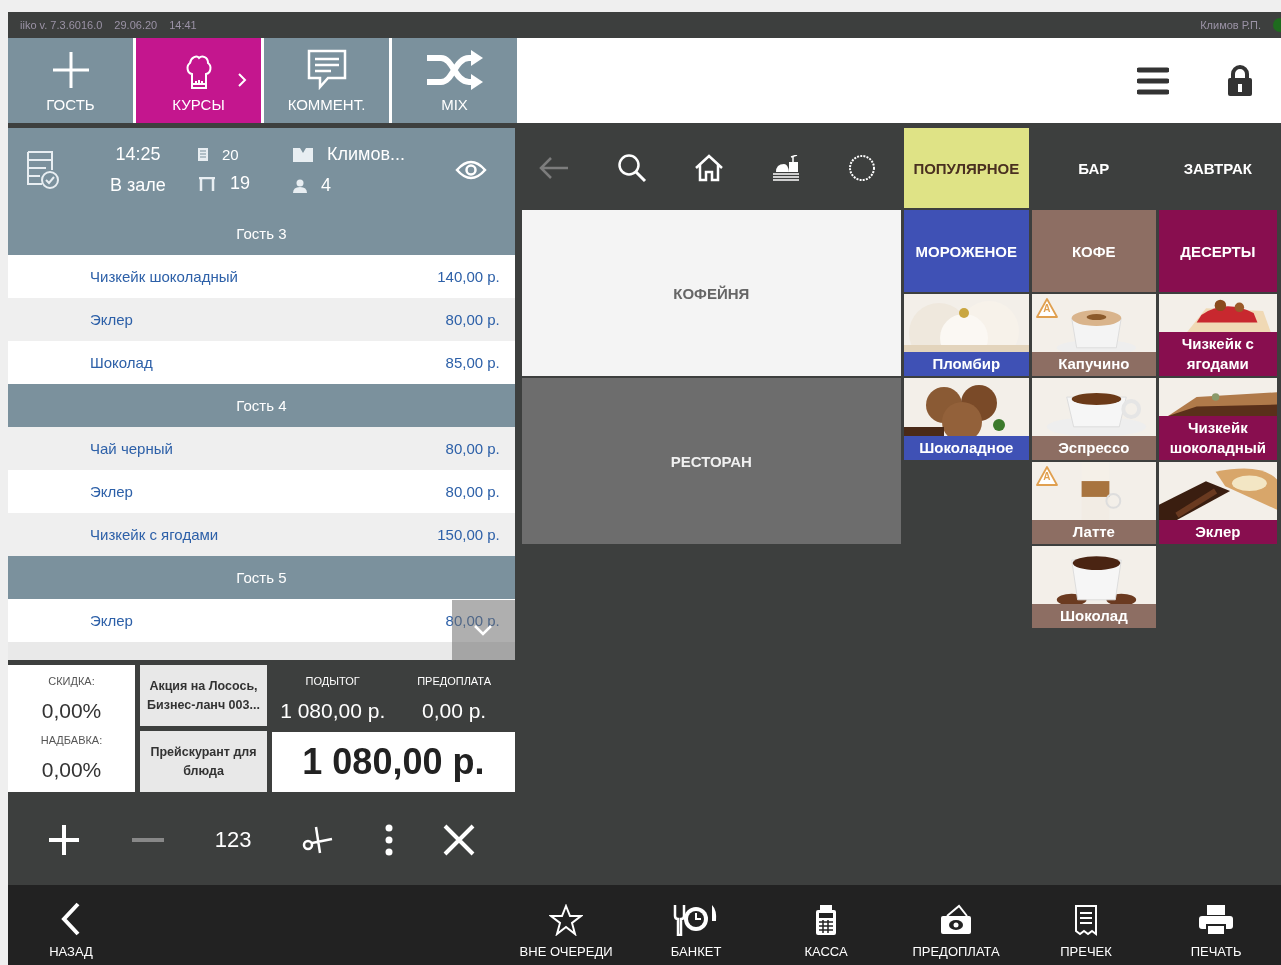 The width and height of the screenshot is (1281, 965). I want to click on item-name: Шоколад, so click(121, 362).